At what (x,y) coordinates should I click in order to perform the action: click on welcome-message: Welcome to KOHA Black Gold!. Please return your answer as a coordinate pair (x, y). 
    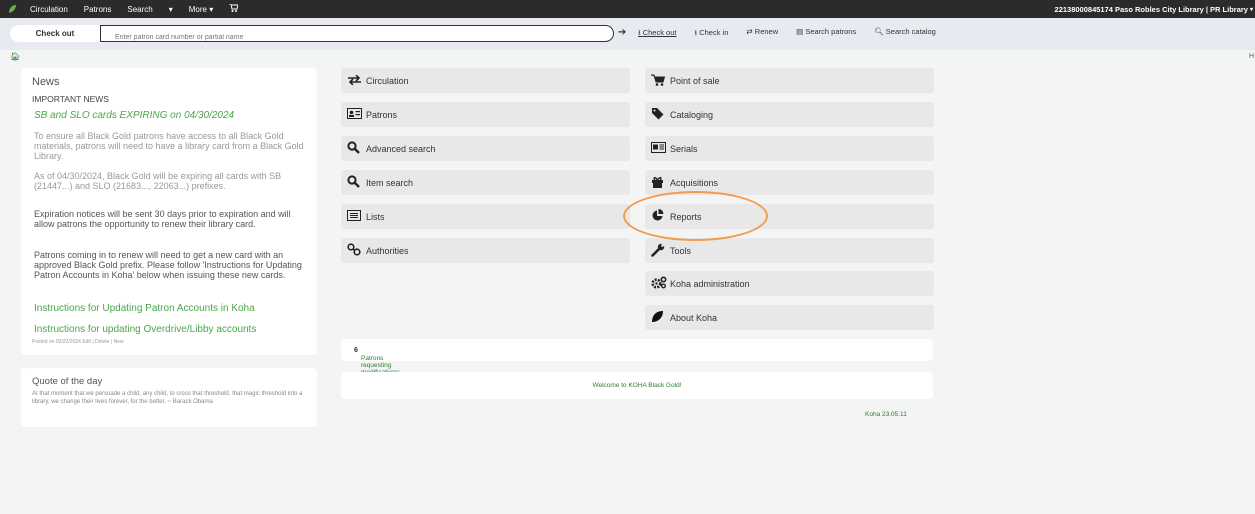
    Looking at the image, I should click on (637, 385).